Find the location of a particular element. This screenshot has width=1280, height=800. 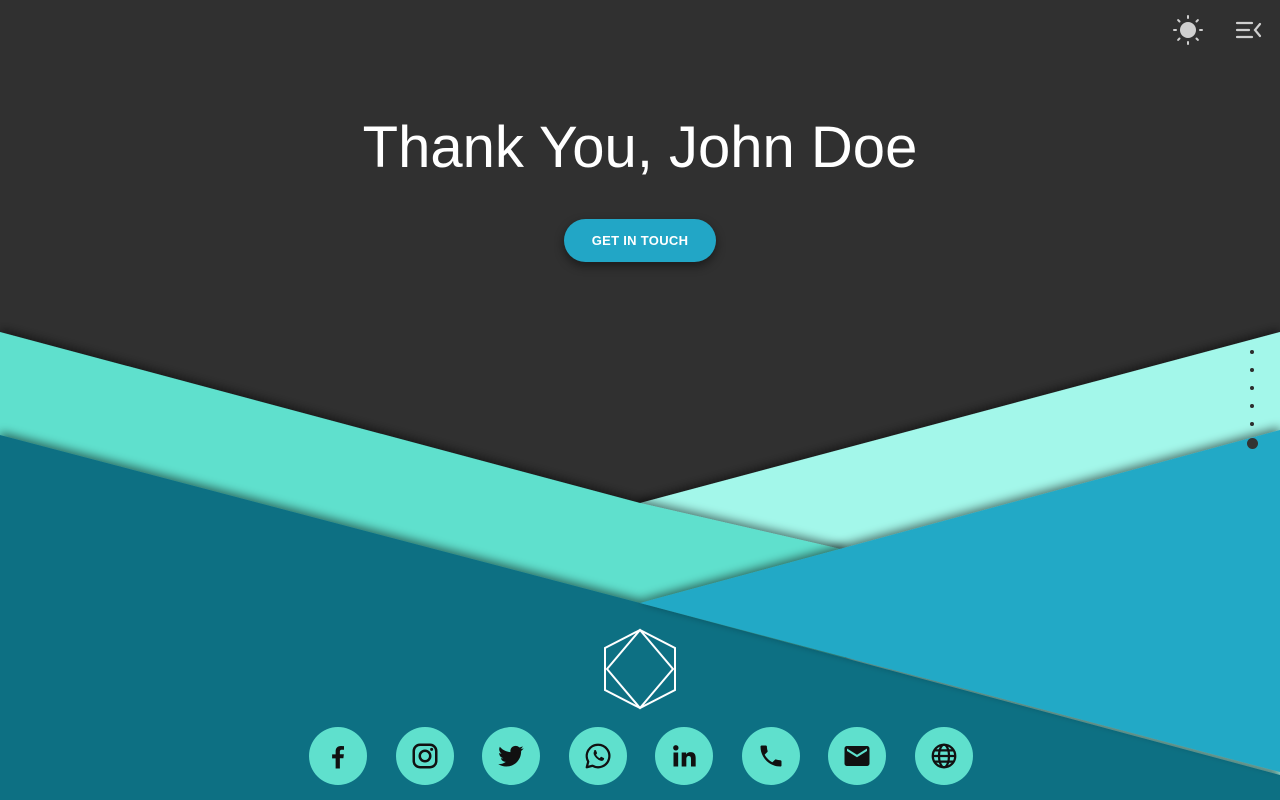

twitter-icon is located at coordinates (511, 756).